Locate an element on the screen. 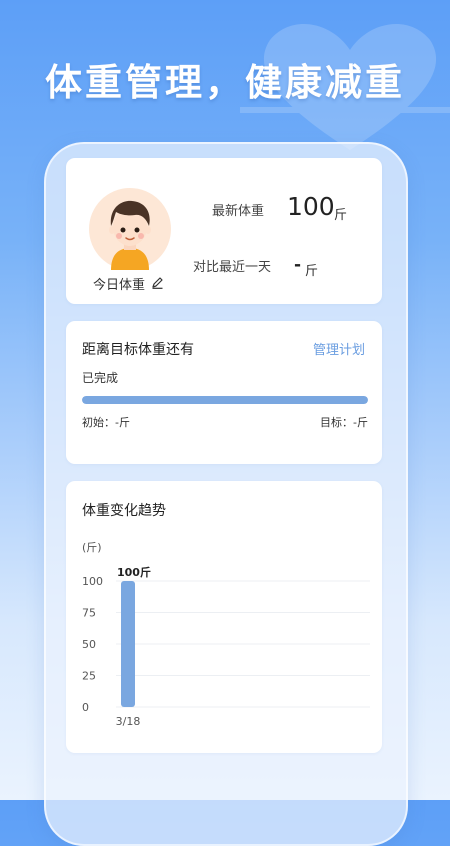 The height and width of the screenshot is (846, 450). goal-start-label: 初始：-斤 is located at coordinates (106, 422).